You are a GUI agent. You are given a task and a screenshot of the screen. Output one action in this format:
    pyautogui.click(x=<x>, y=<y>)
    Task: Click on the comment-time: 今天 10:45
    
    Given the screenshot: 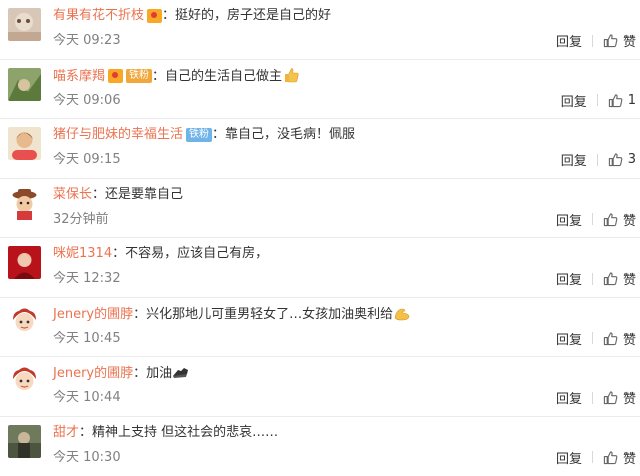 What is the action you would take?
    pyautogui.click(x=87, y=339)
    